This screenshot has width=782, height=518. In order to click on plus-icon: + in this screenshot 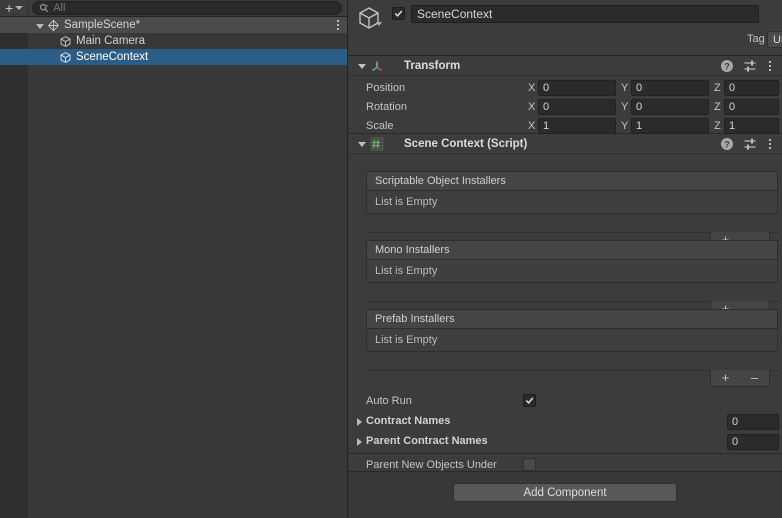, I will do `click(9, 8)`.